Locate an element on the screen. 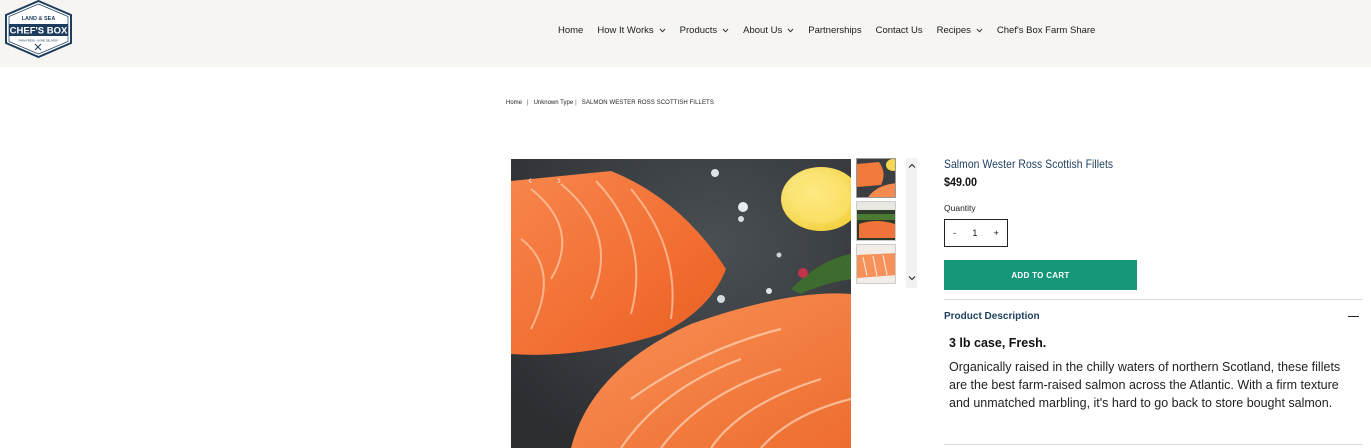 Image resolution: width=1371 pixels, height=448 pixels. next-image-arrow: › is located at coordinates (559, 180).